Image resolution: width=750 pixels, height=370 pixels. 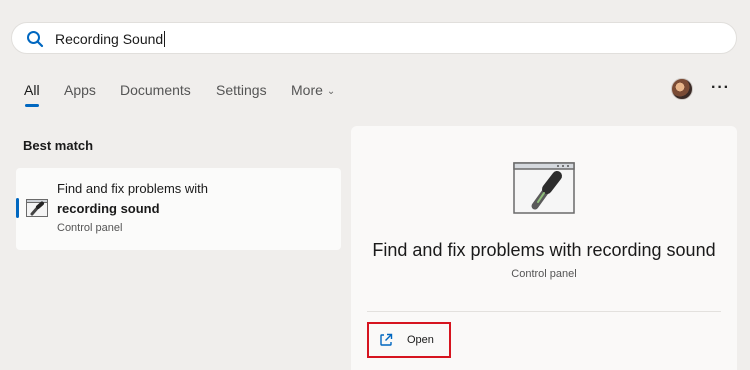 What do you see at coordinates (133, 188) in the screenshot?
I see `result-title-line1: Find and fix problems with` at bounding box center [133, 188].